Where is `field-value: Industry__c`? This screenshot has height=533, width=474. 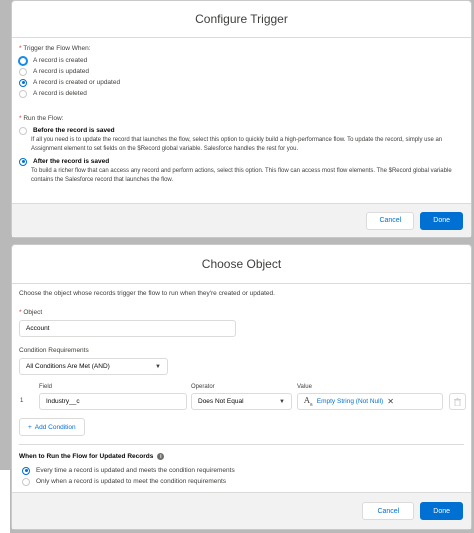 field-value: Industry__c is located at coordinates (63, 401).